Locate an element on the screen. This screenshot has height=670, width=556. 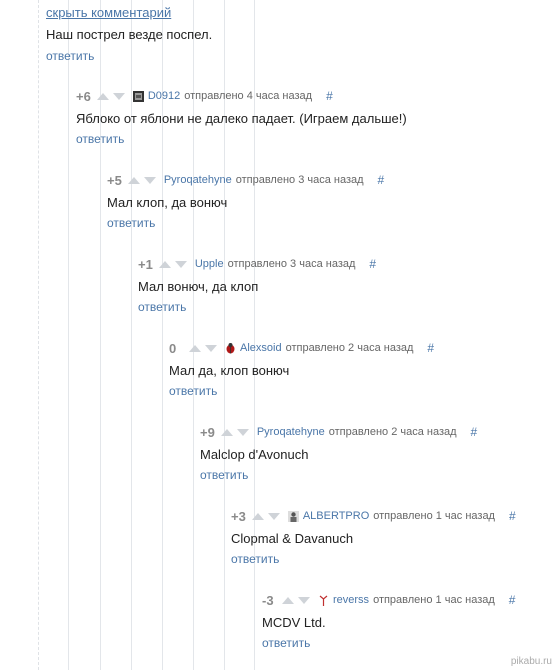
root-comment-text: Наш пострел везде поспел. is located at coordinates (129, 34).